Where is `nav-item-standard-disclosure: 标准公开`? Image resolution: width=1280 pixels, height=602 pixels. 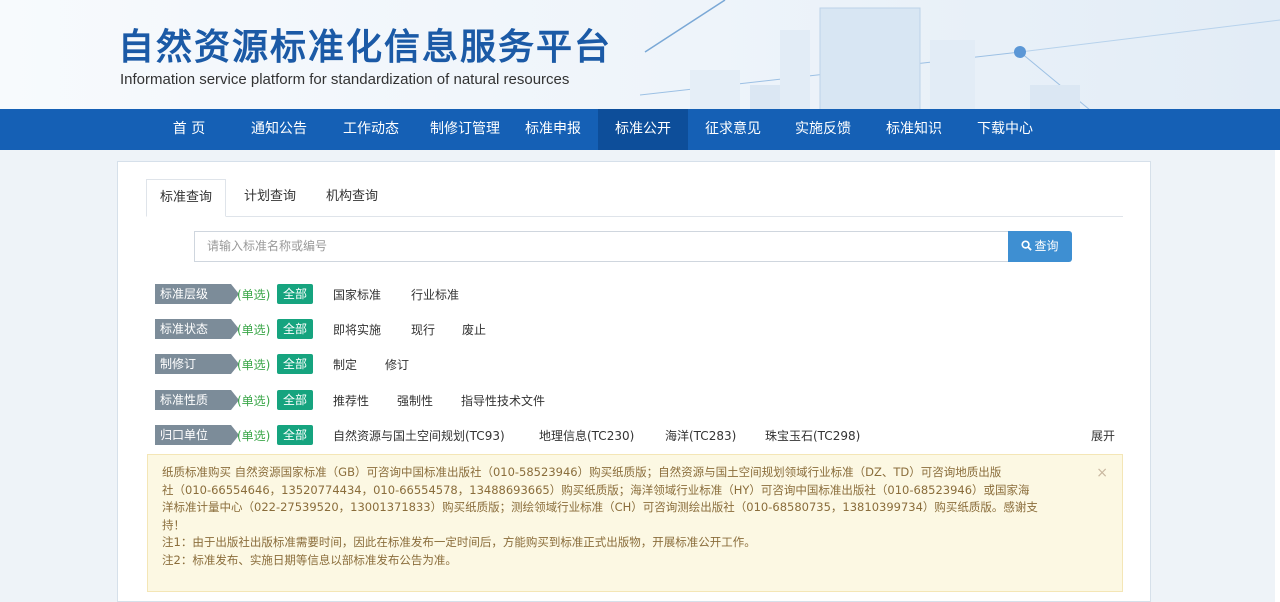 nav-item-standard-disclosure: 标准公开 is located at coordinates (643, 129).